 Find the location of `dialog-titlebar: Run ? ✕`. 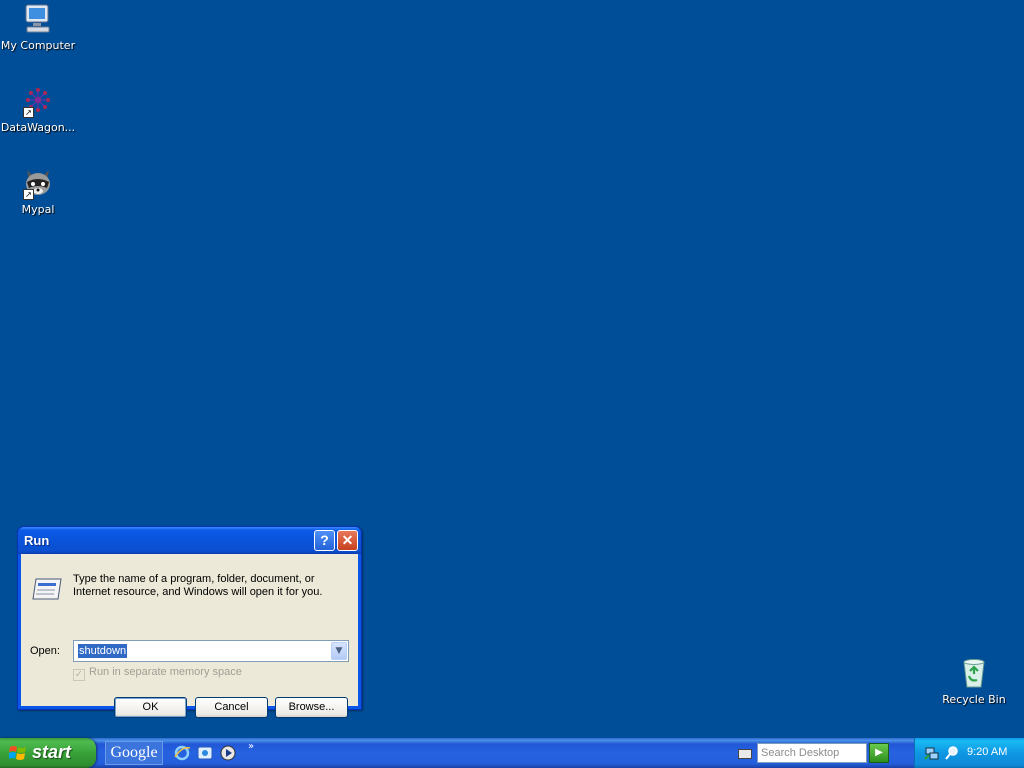

dialog-titlebar: Run ? ✕ is located at coordinates (189, 540).